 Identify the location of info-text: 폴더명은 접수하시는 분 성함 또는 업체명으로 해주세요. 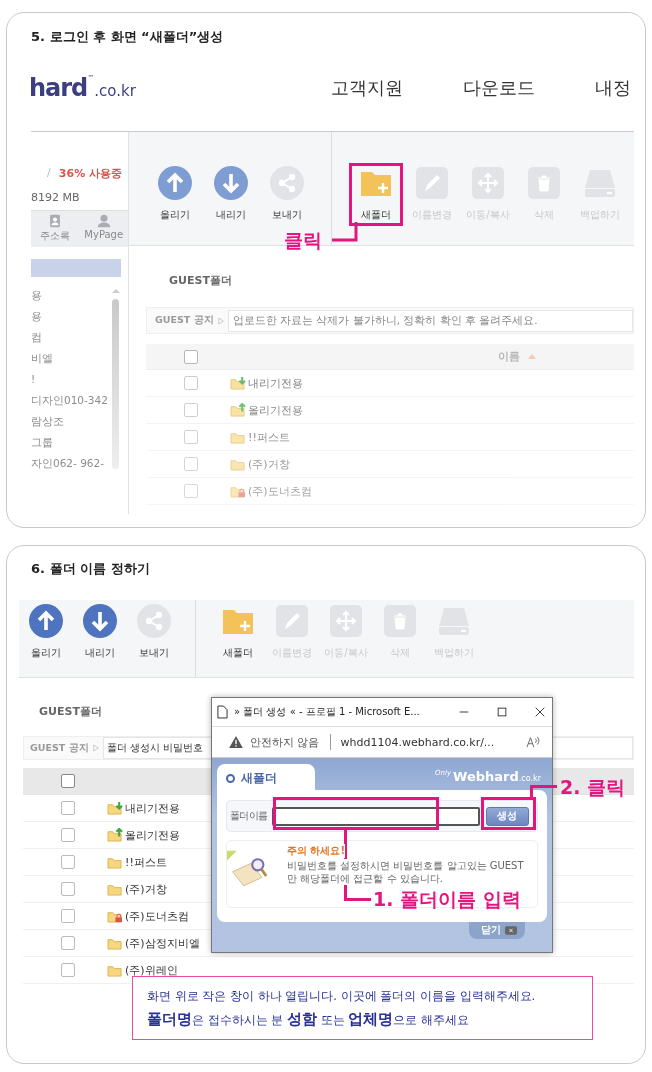
(308, 1019).